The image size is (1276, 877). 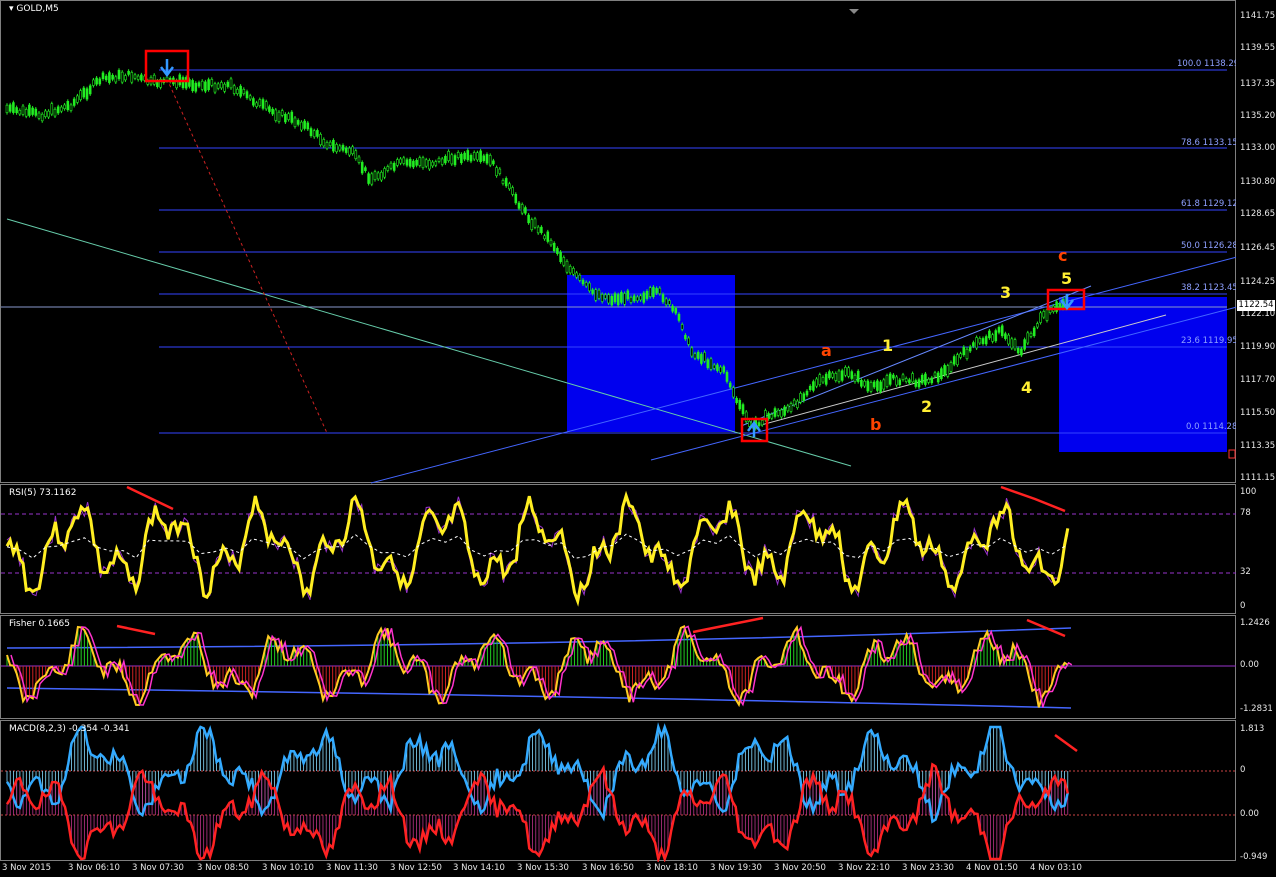 What do you see at coordinates (1027, 387) in the screenshot?
I see `wave-label-4: 4` at bounding box center [1027, 387].